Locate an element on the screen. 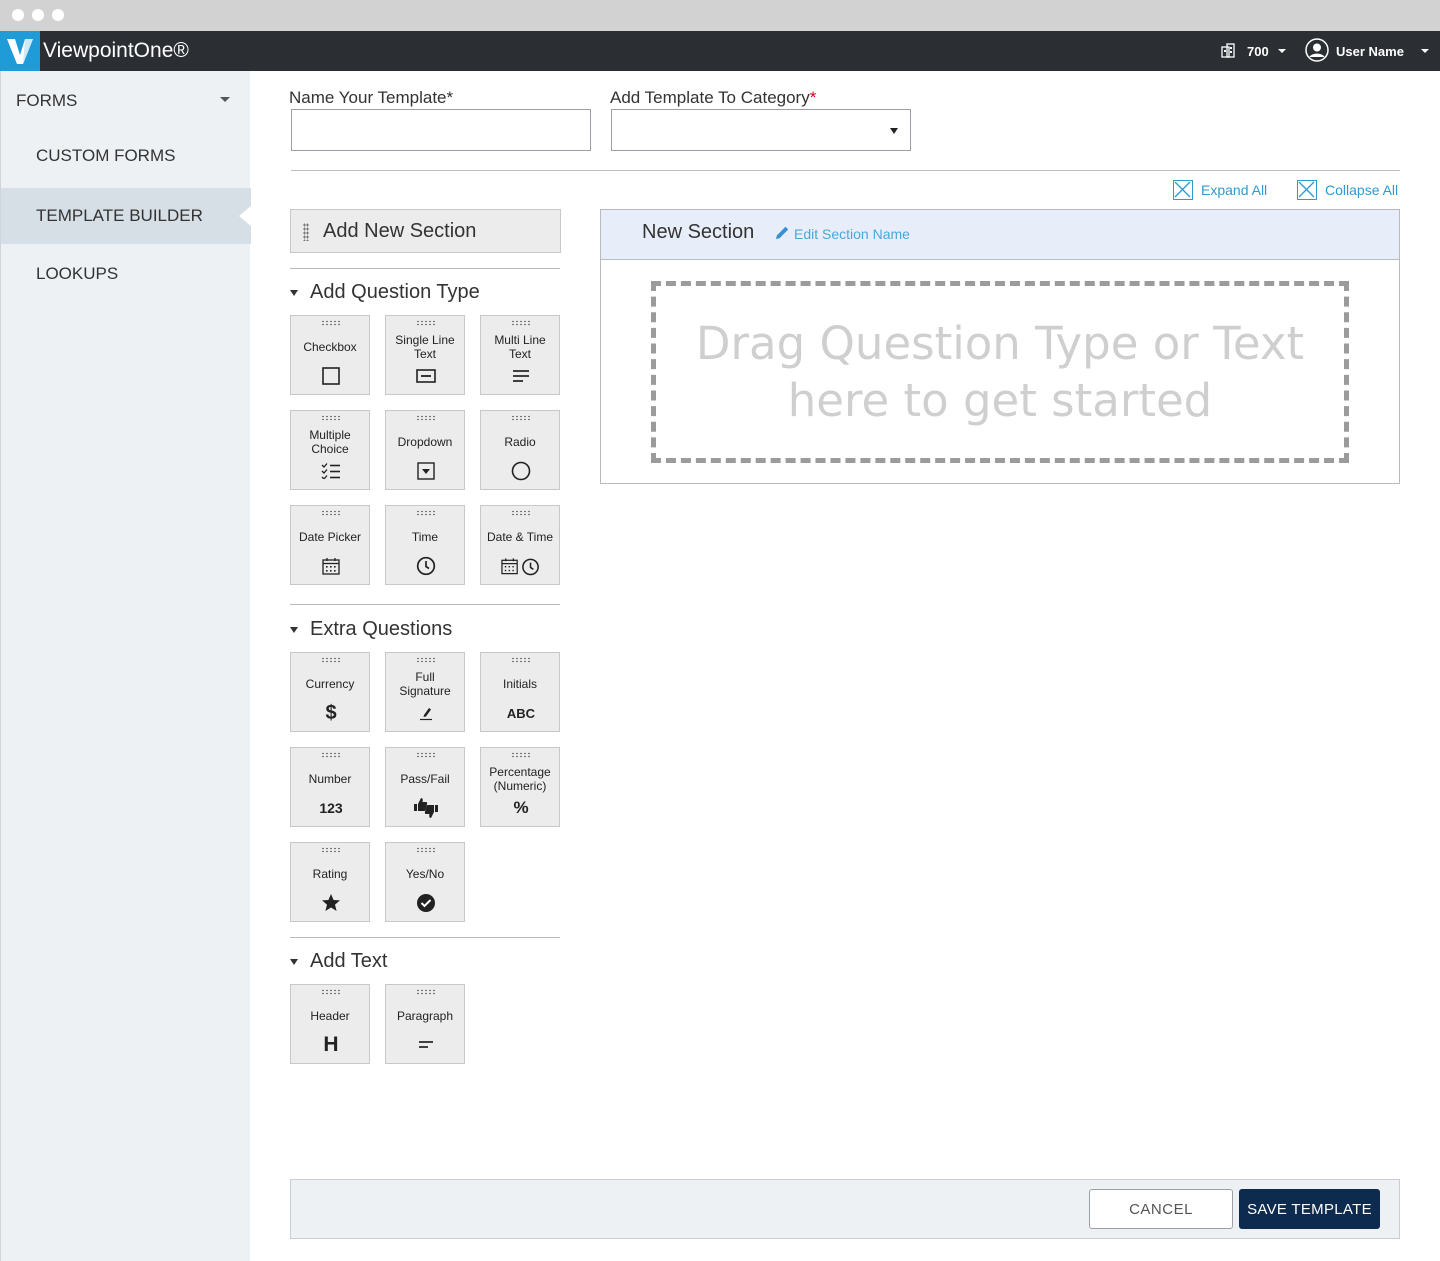 Image resolution: width=1440 pixels, height=1261 pixels. sidebar-item-lookups: LOOKUPS is located at coordinates (126, 274).